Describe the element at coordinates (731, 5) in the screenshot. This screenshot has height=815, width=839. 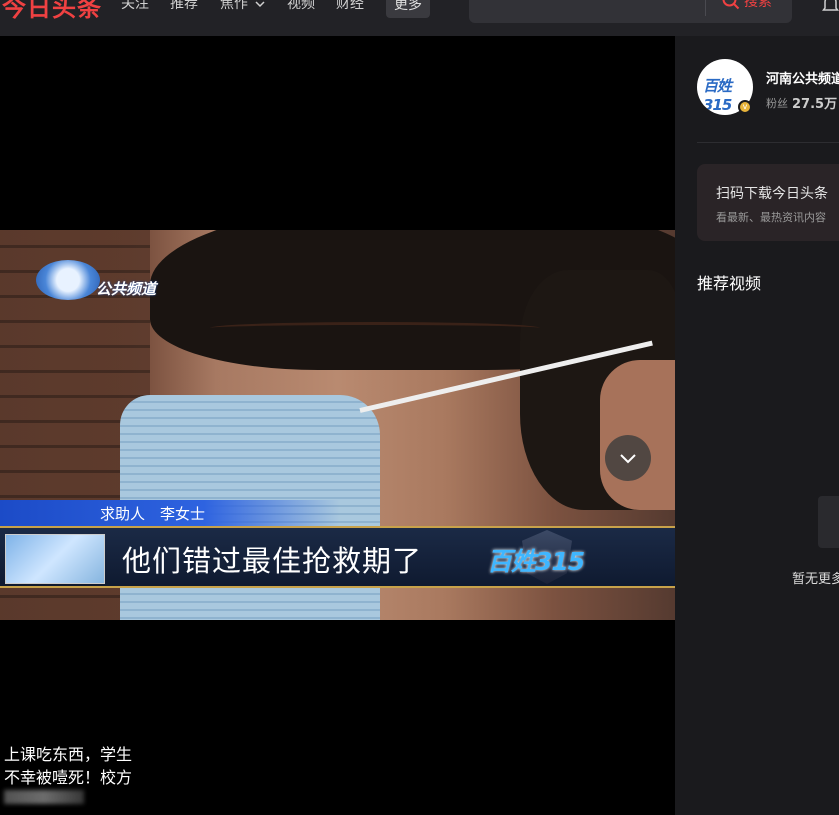
I see `search-icon` at that location.